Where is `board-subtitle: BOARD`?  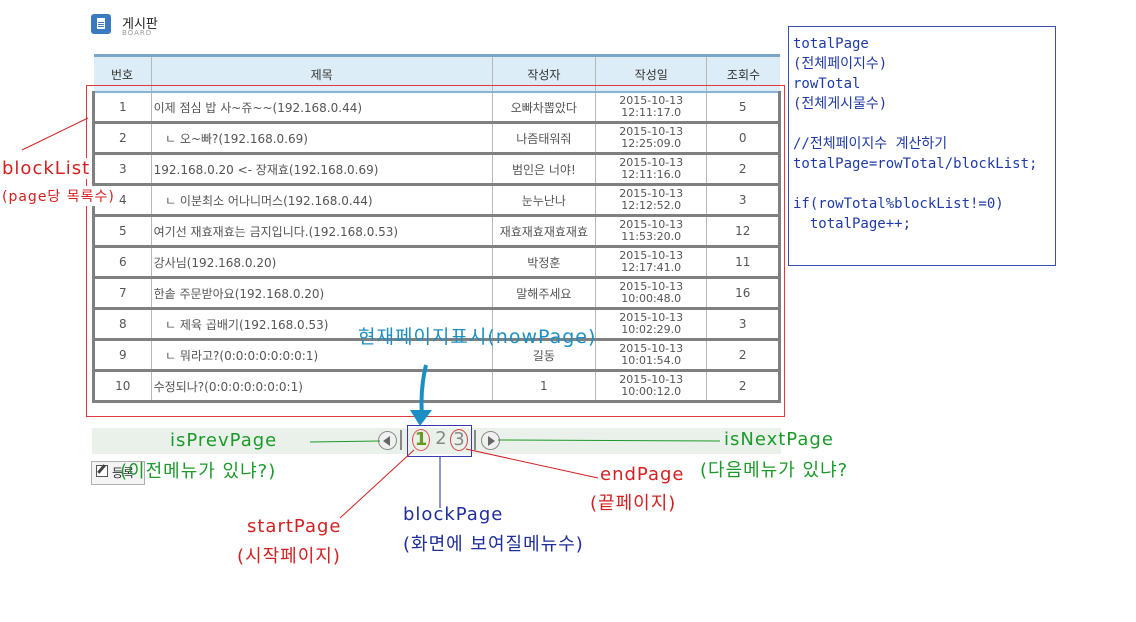 board-subtitle: BOARD is located at coordinates (137, 33).